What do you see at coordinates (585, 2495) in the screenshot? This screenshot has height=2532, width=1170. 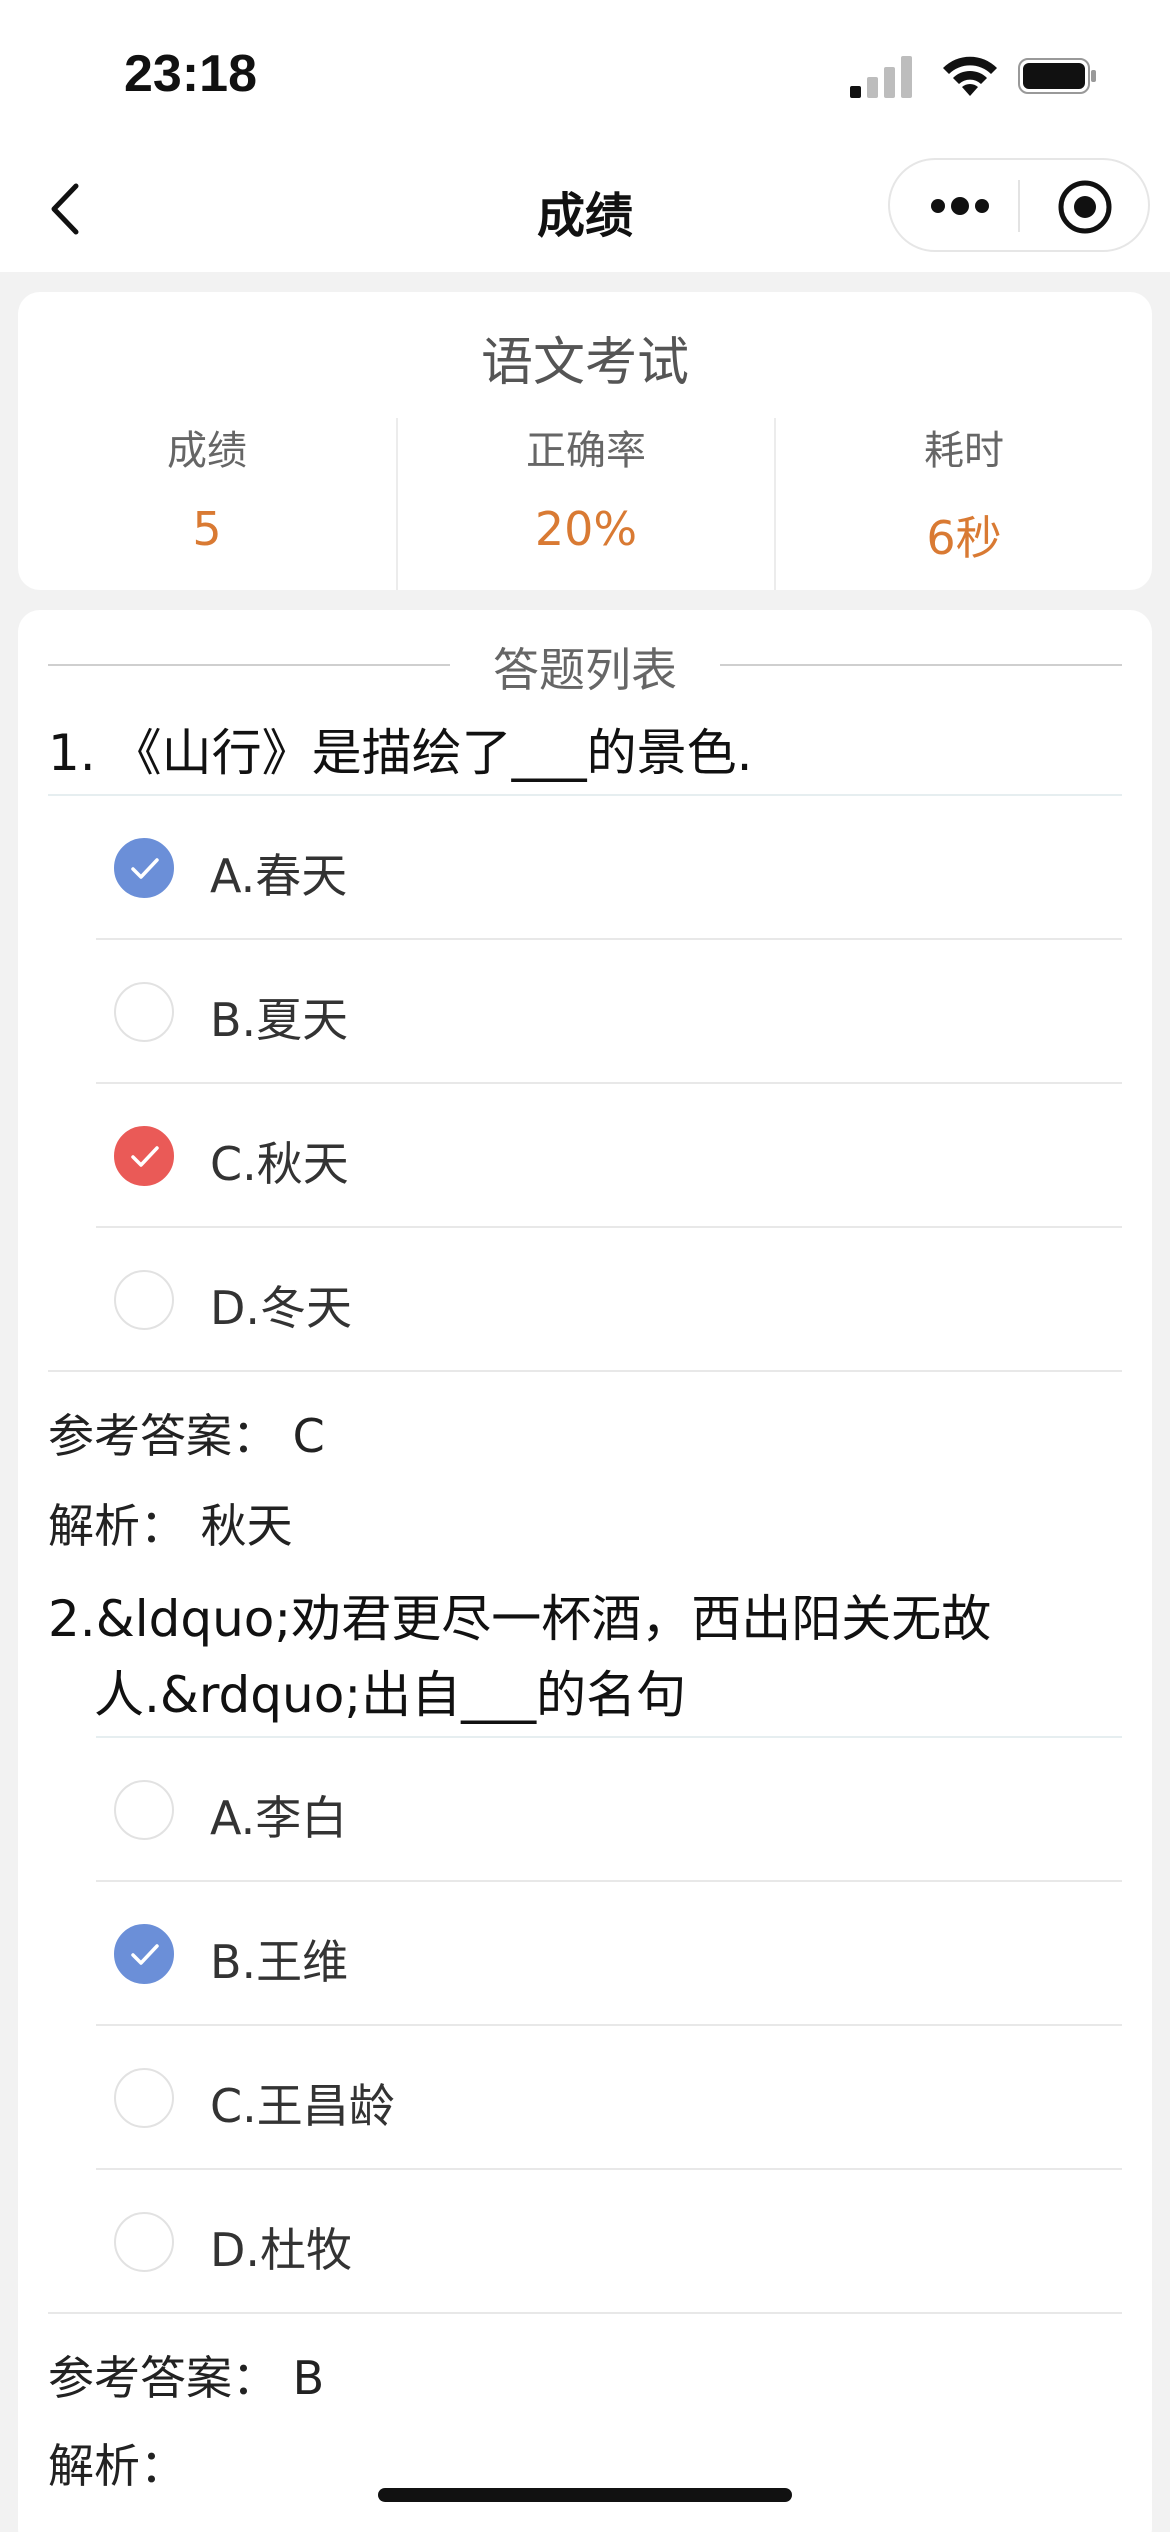 I see `home-indicator` at bounding box center [585, 2495].